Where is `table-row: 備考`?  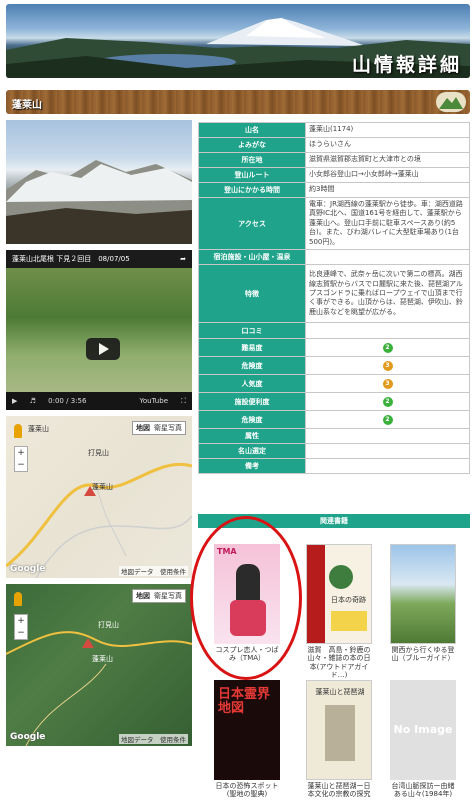
table-row: 備考 is located at coordinates (334, 466).